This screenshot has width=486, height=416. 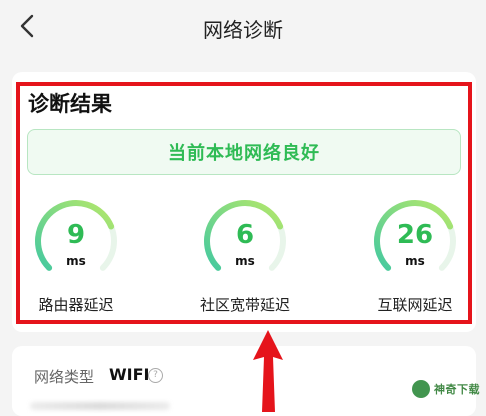 What do you see at coordinates (244, 305) in the screenshot?
I see `community-broadband-latency-label: 社区宽带延迟` at bounding box center [244, 305].